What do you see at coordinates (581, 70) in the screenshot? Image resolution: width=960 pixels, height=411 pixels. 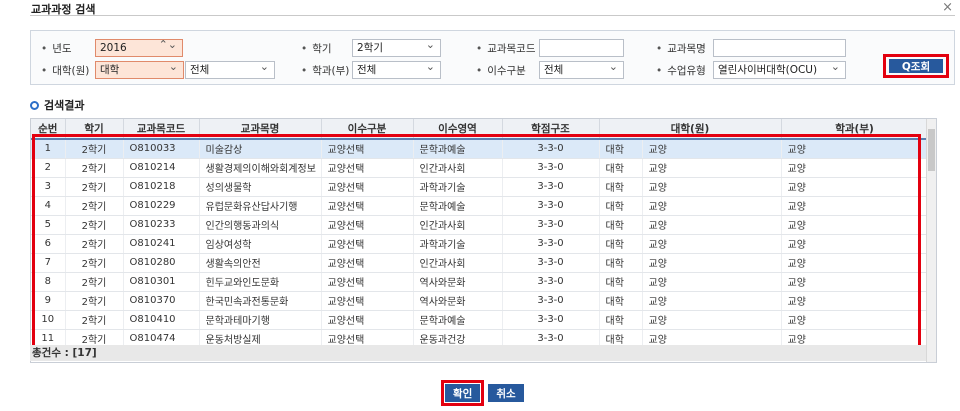 I see `completion-type-select: 전체` at bounding box center [581, 70].